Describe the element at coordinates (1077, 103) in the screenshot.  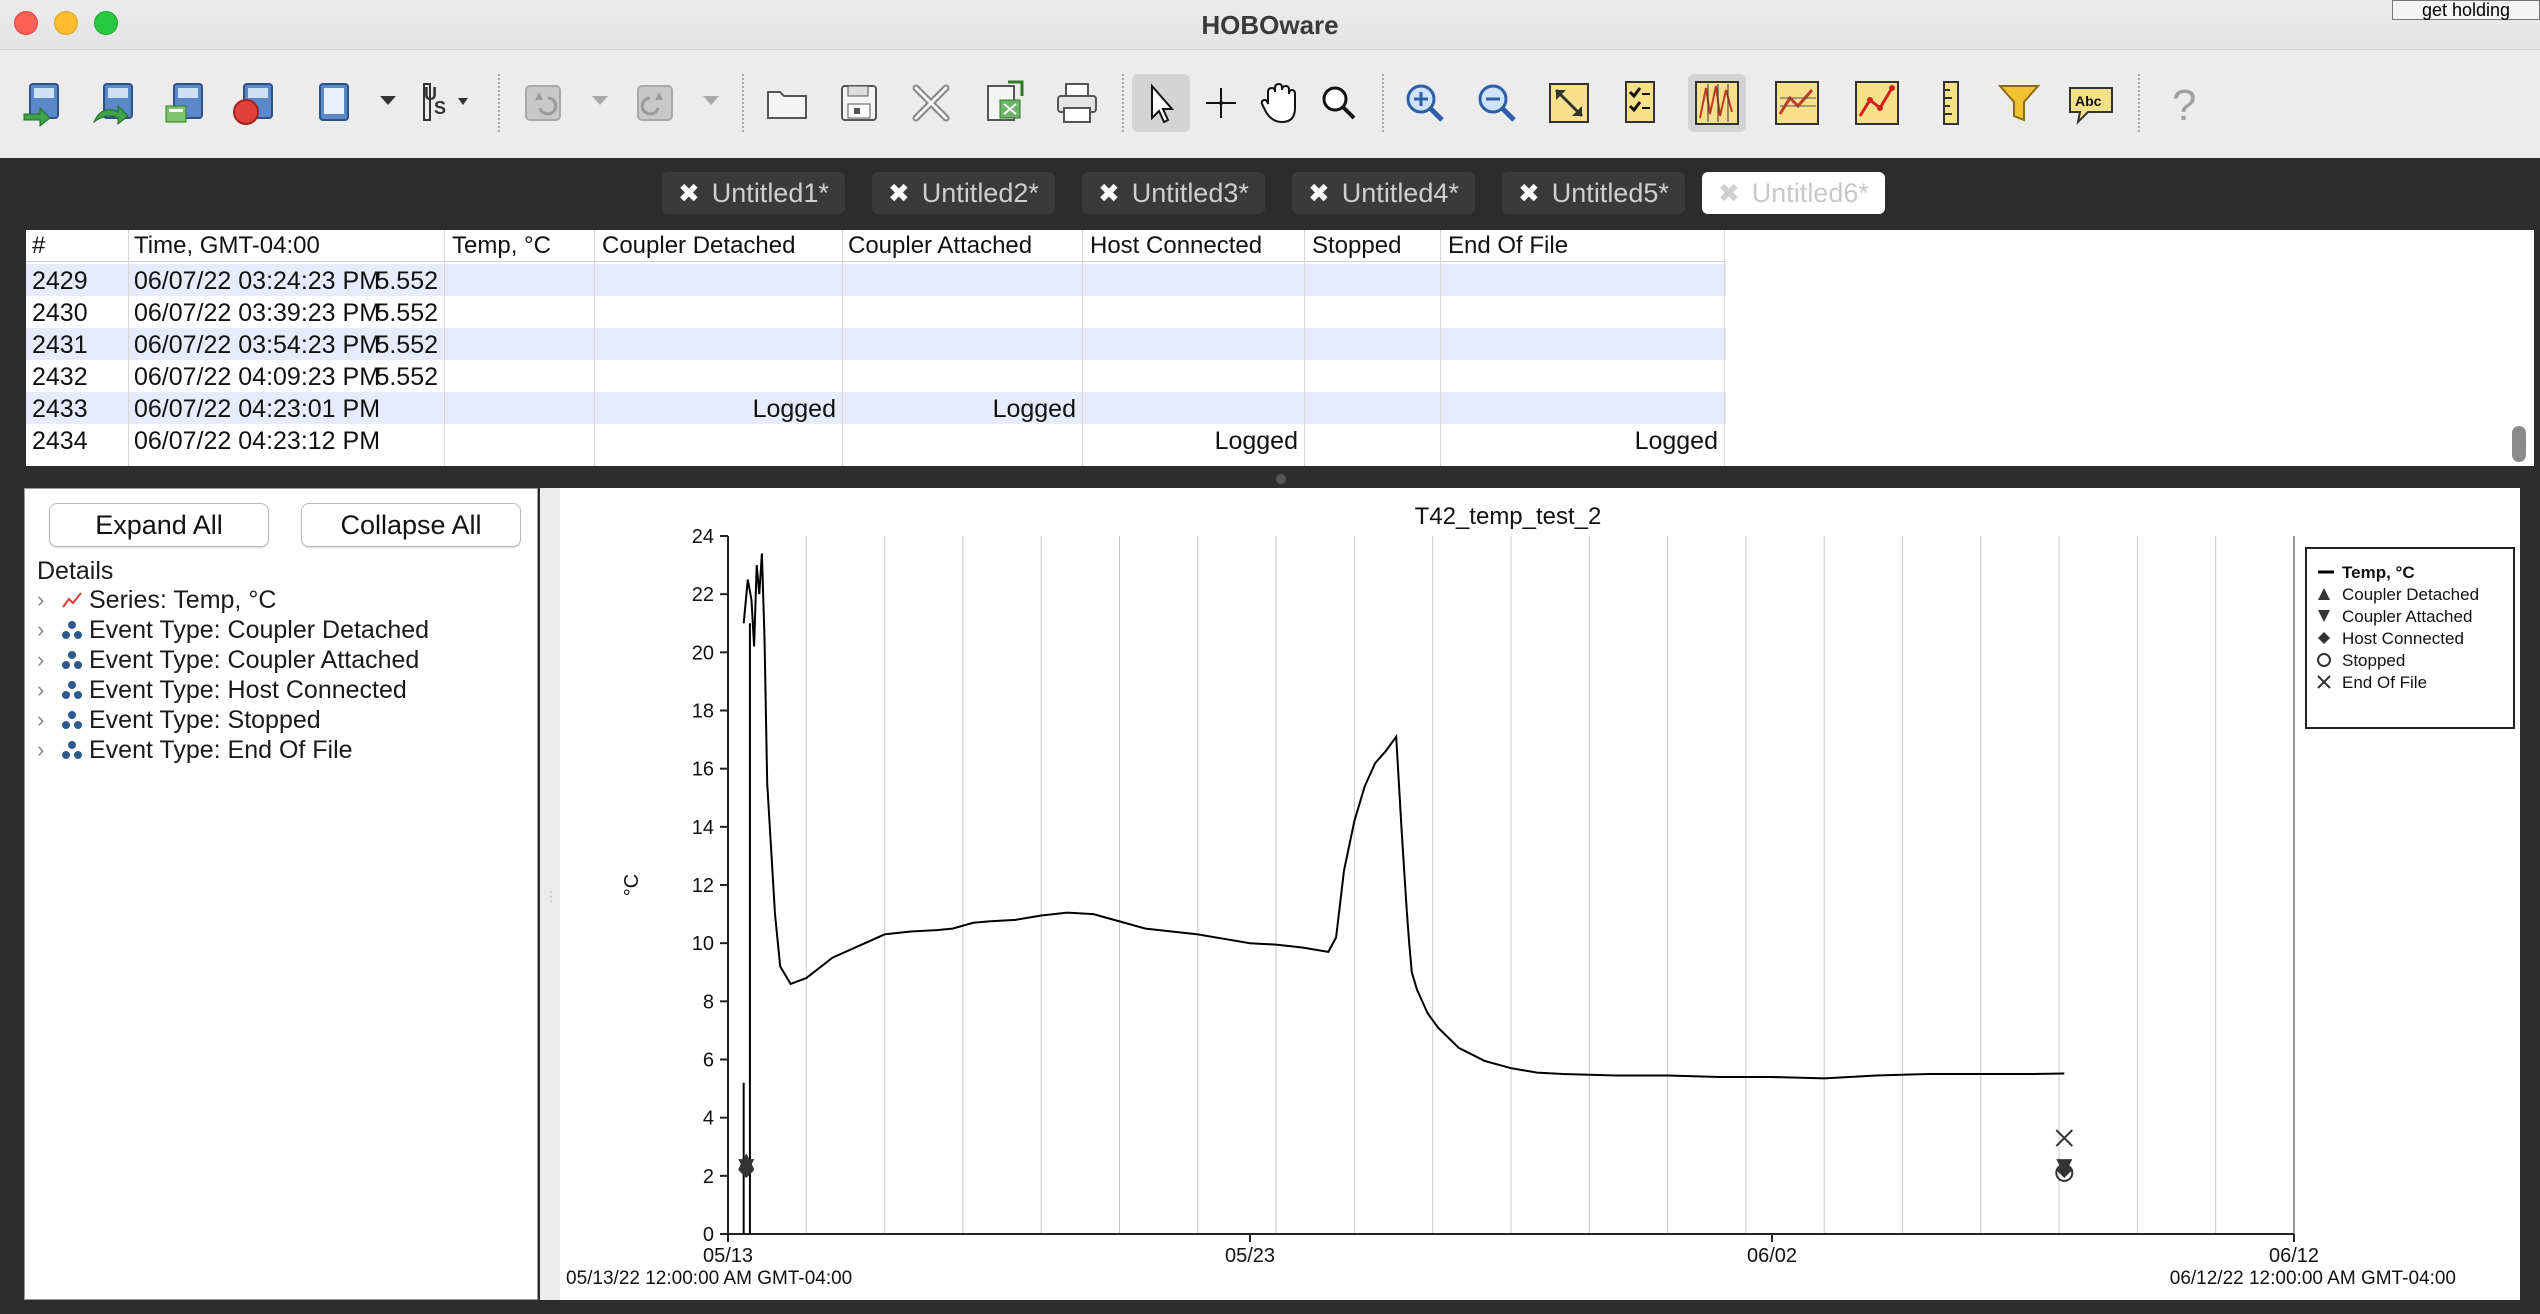
I see `print-icon` at that location.